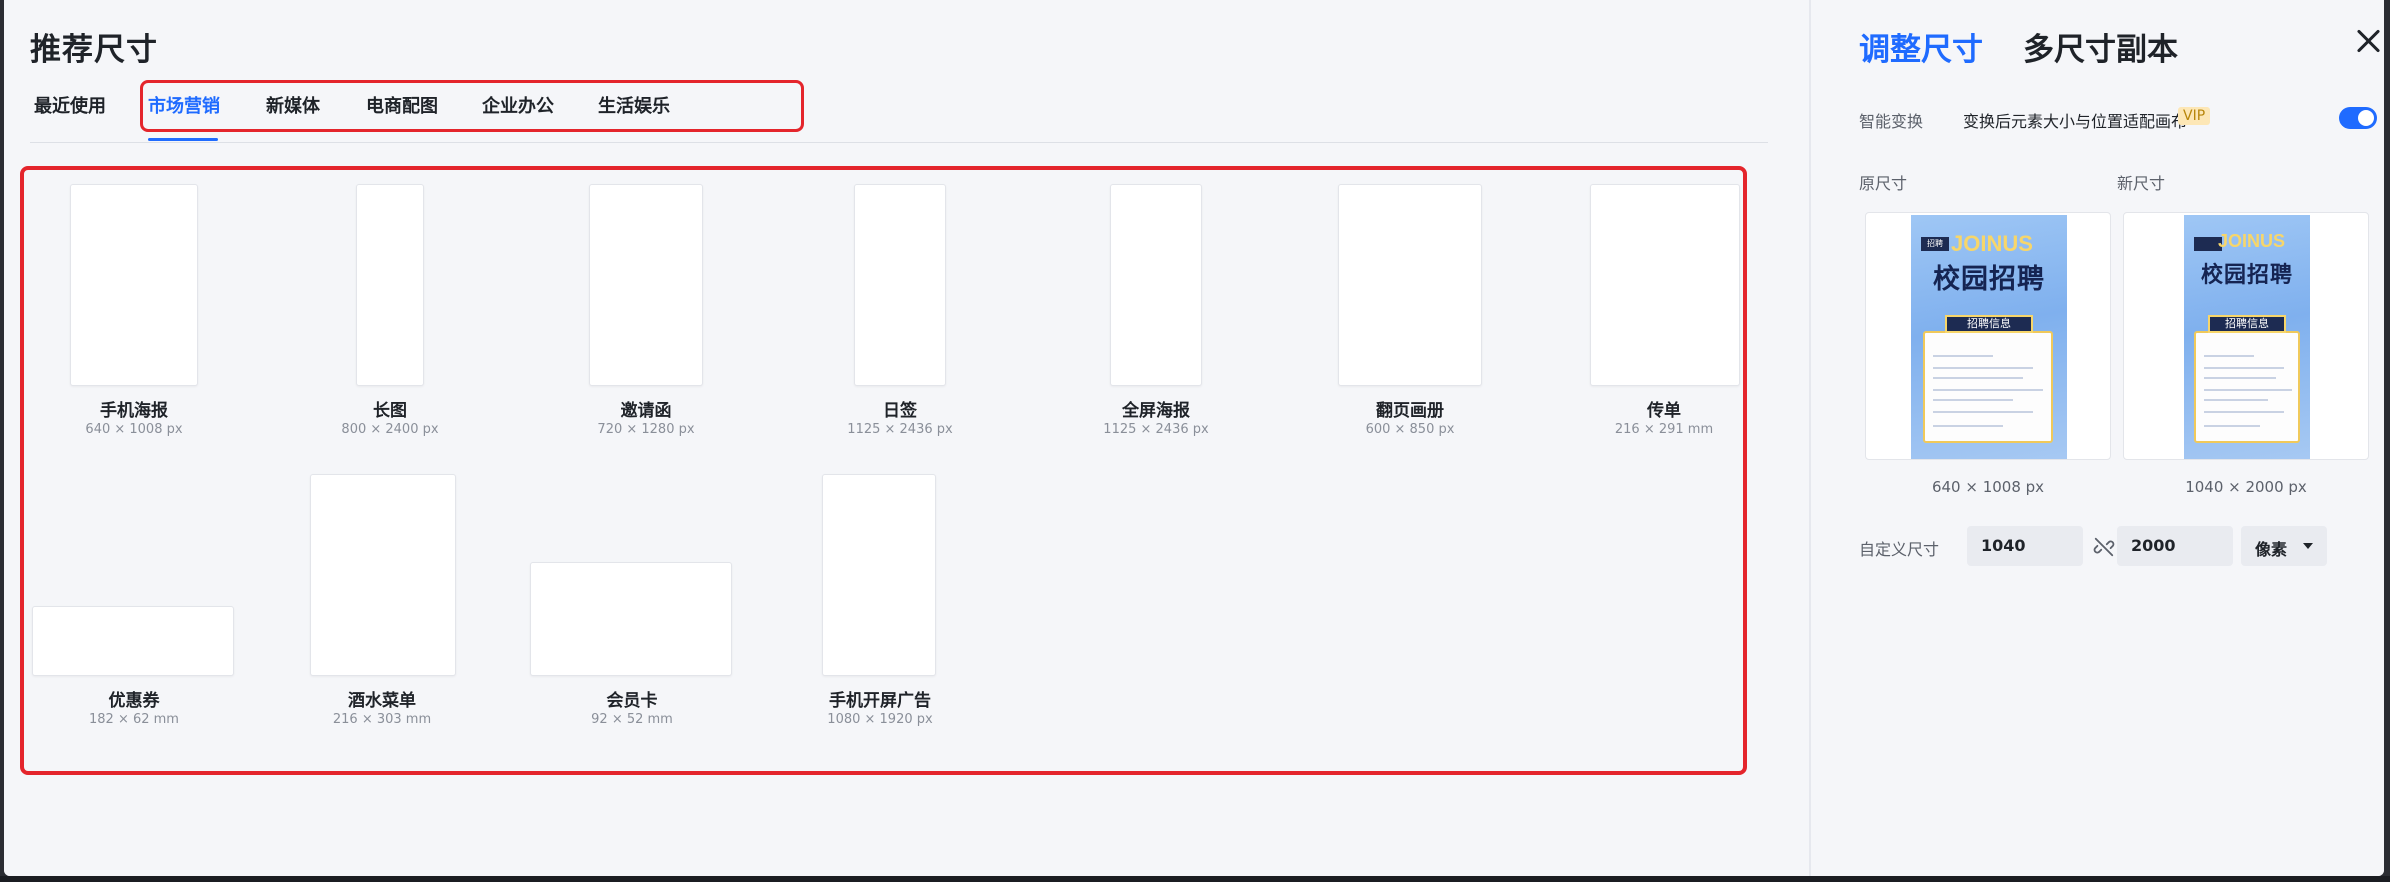  I want to click on original-preview: 招聘 JOINUS 校园招聘 招聘信息, so click(1988, 336).